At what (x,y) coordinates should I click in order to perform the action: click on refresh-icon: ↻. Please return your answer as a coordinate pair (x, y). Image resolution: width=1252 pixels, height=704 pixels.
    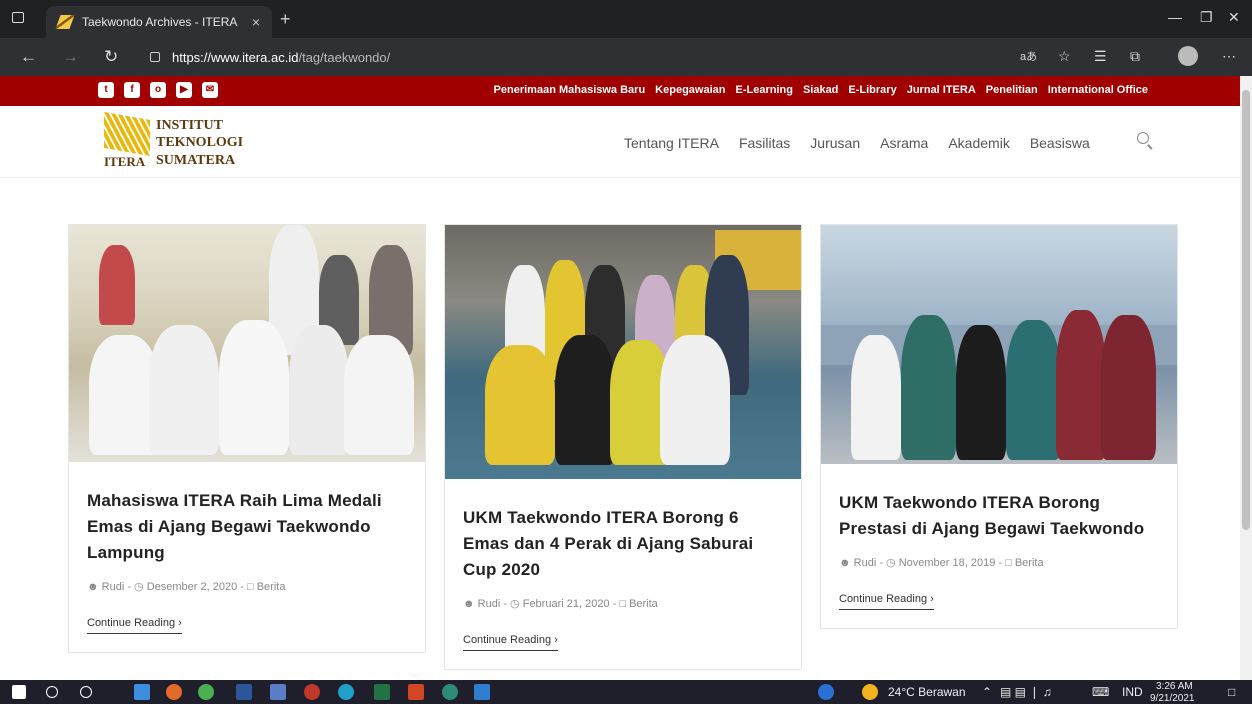
    Looking at the image, I should click on (111, 57).